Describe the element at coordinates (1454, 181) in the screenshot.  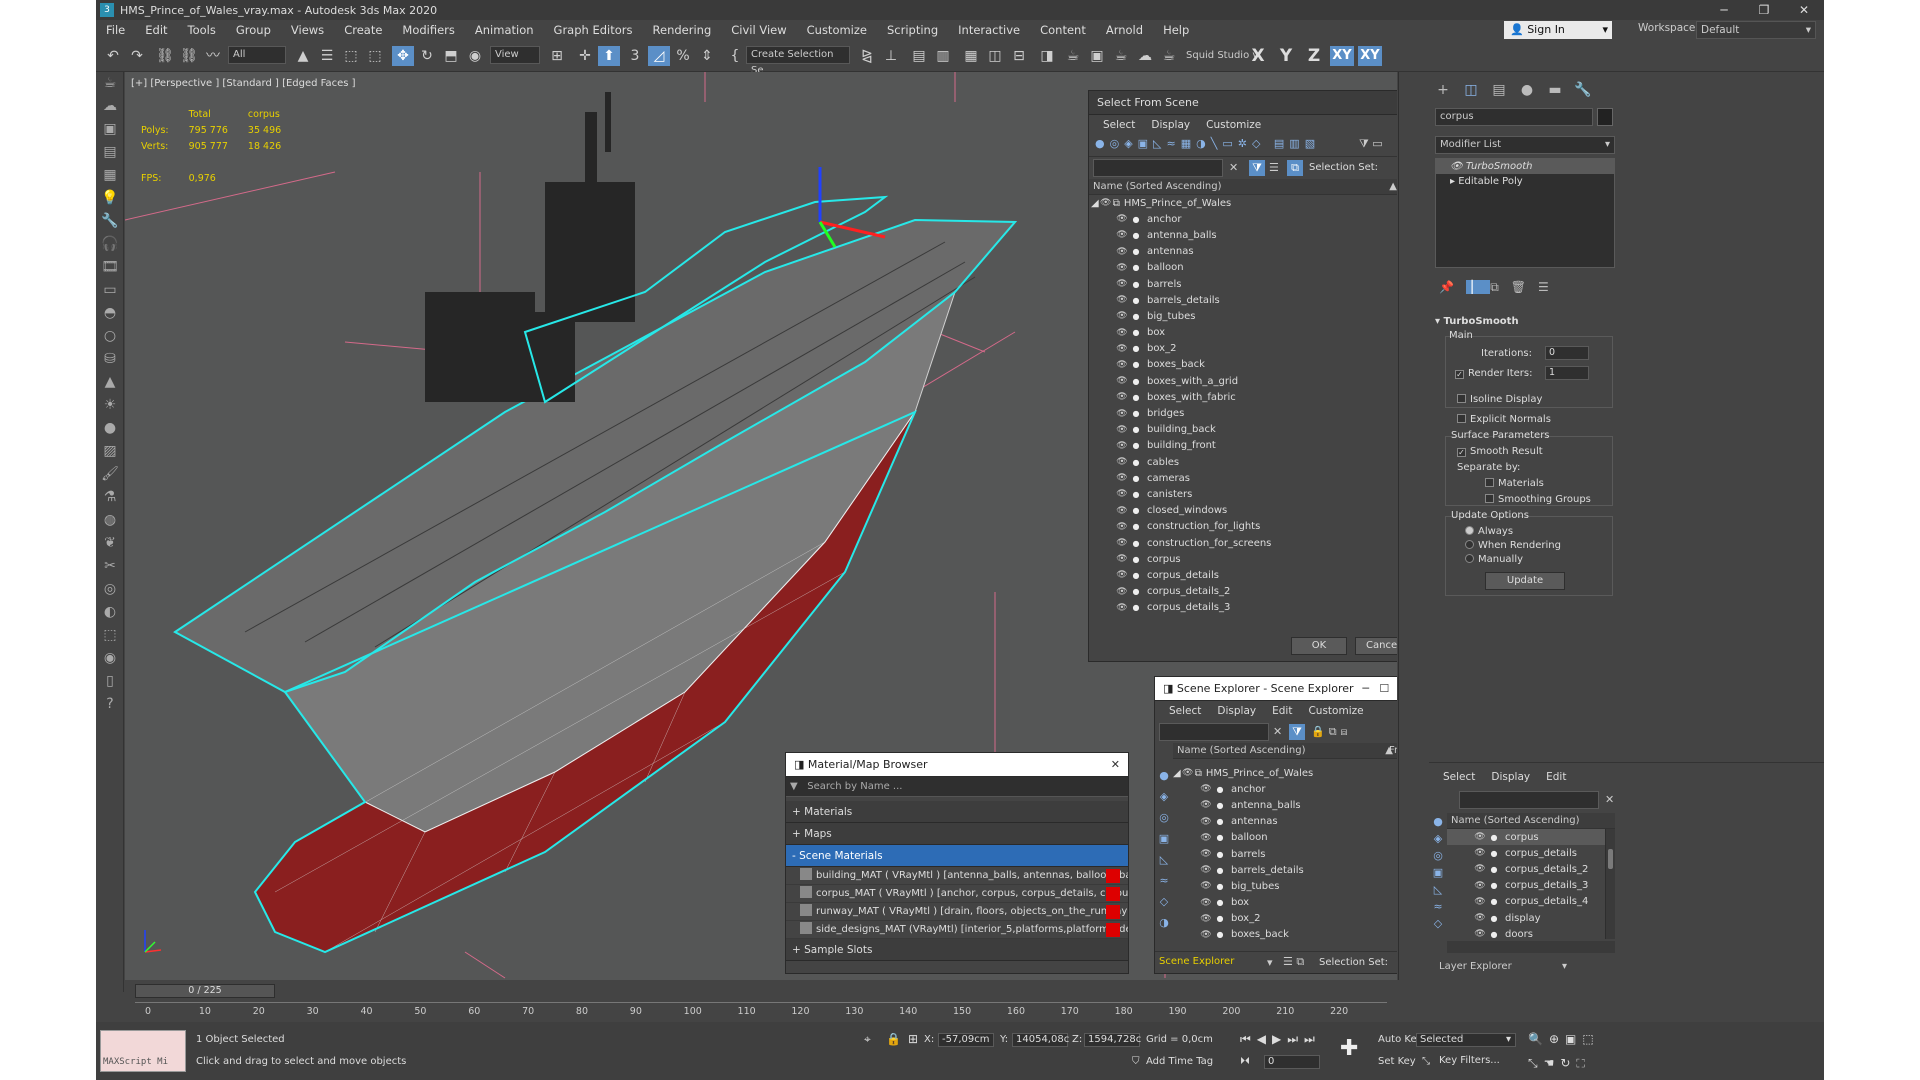
I see `expand-icon: ▸` at that location.